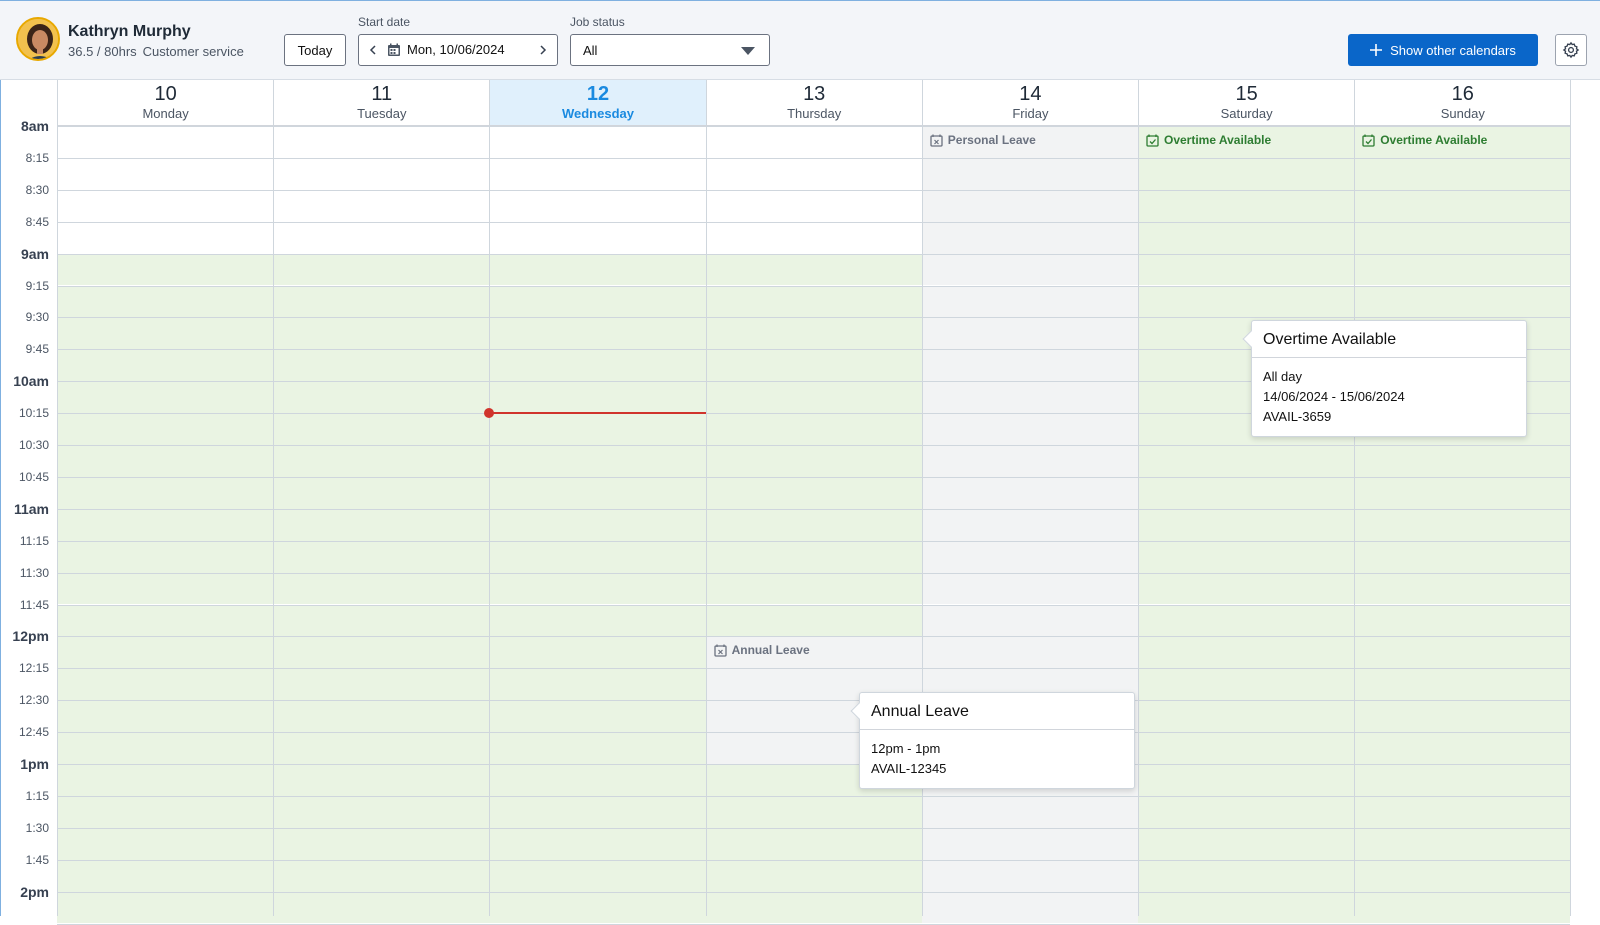  What do you see at coordinates (165, 103) in the screenshot?
I see `day-header-monday: 10 Monday` at bounding box center [165, 103].